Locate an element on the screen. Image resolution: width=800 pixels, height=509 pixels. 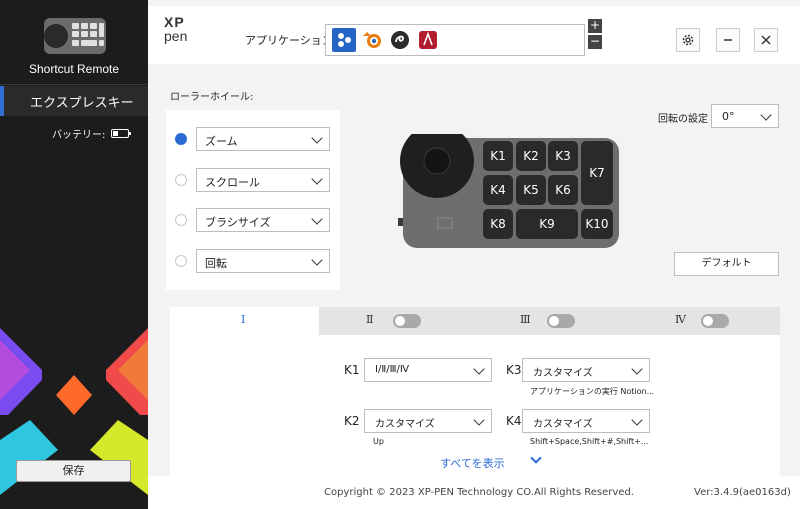
remove-app-button: − is located at coordinates (595, 42).